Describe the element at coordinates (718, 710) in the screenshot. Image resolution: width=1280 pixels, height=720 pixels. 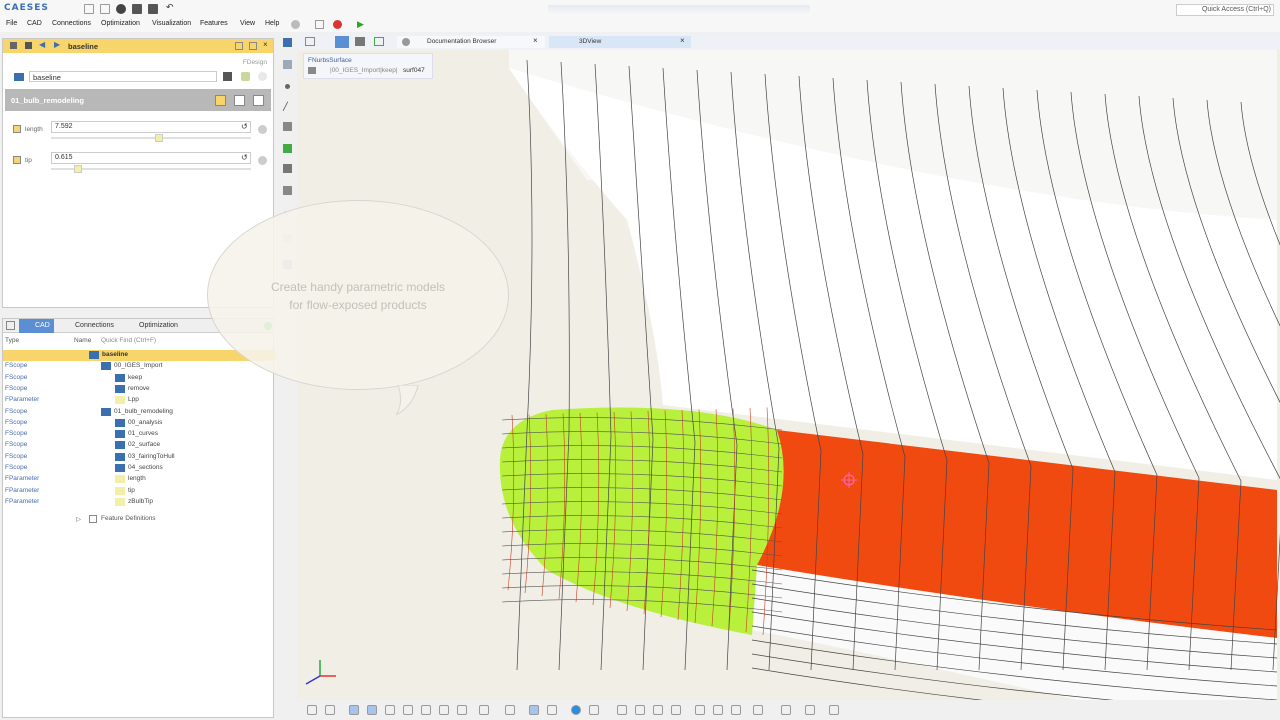
I see `mirror-icon` at that location.